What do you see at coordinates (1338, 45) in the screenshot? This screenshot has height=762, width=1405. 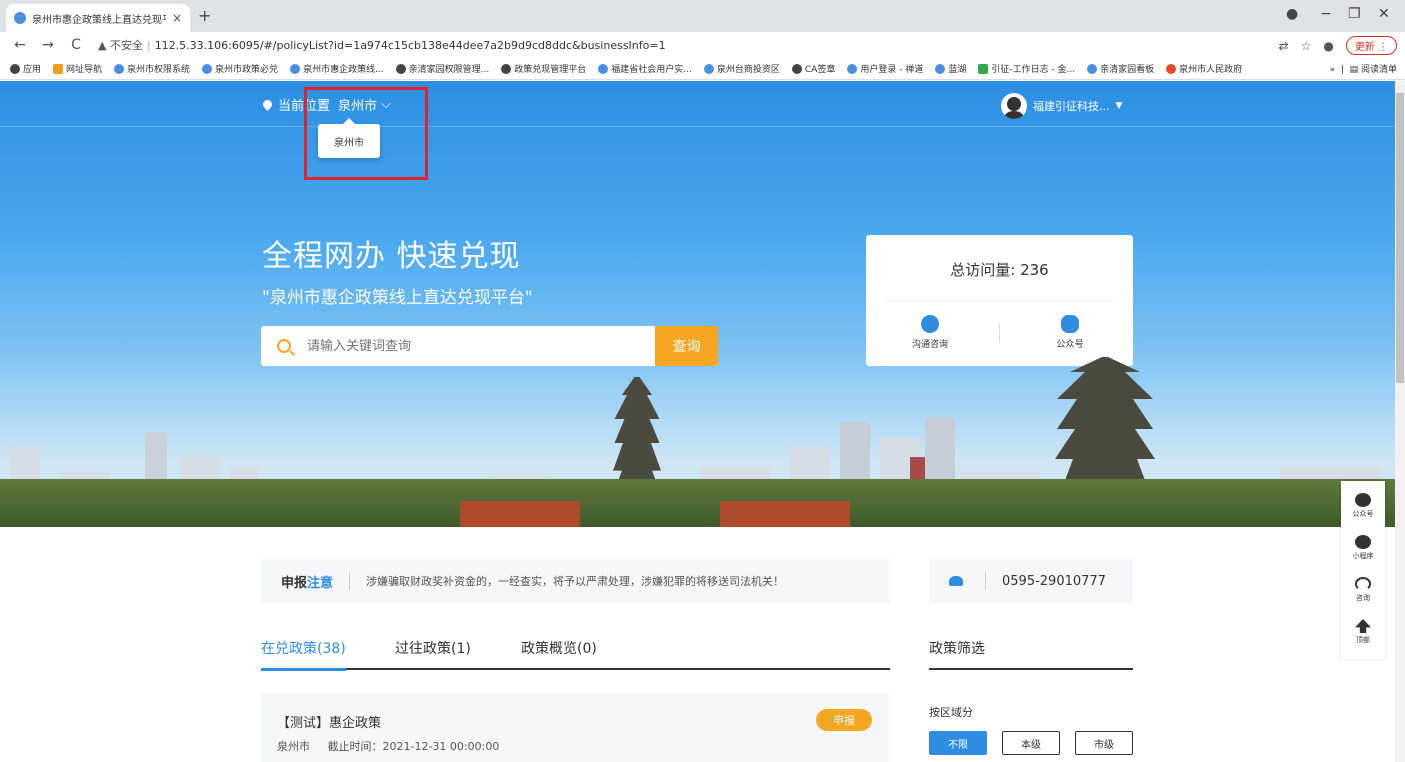 I see `address-bar-actions: ⇄ ☆ ● 更新 ⋮` at bounding box center [1338, 45].